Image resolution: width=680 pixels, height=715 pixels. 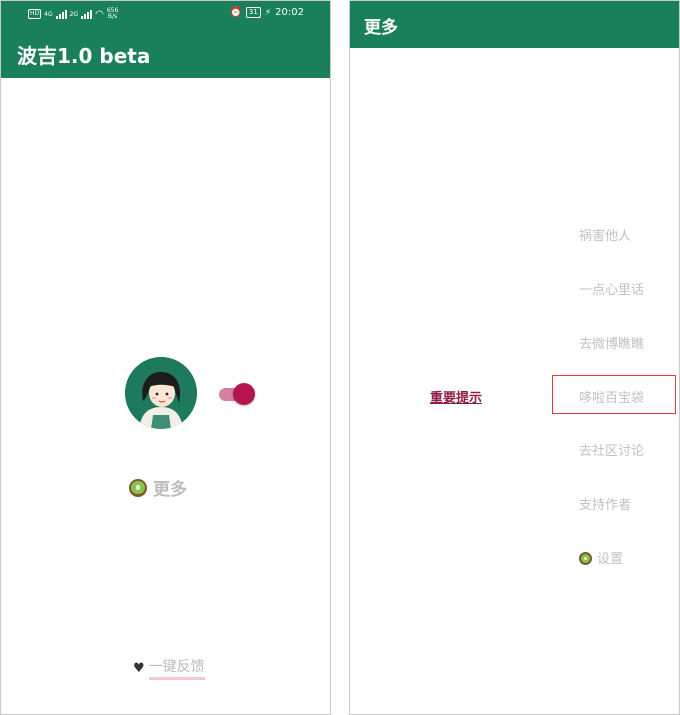 I want to click on app-bar: 波吉1.0 beta, so click(x=165, y=52).